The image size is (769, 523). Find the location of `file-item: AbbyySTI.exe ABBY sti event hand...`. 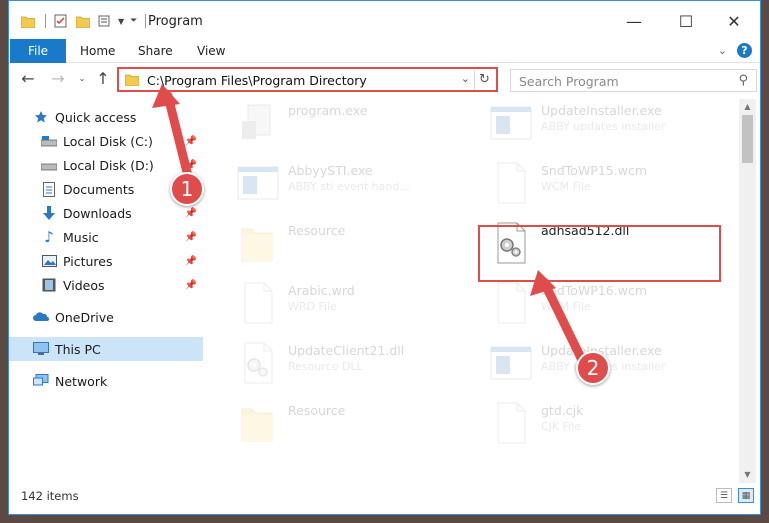

file-item: AbbyySTI.exe ABBY sti event hand... is located at coordinates (346, 184).